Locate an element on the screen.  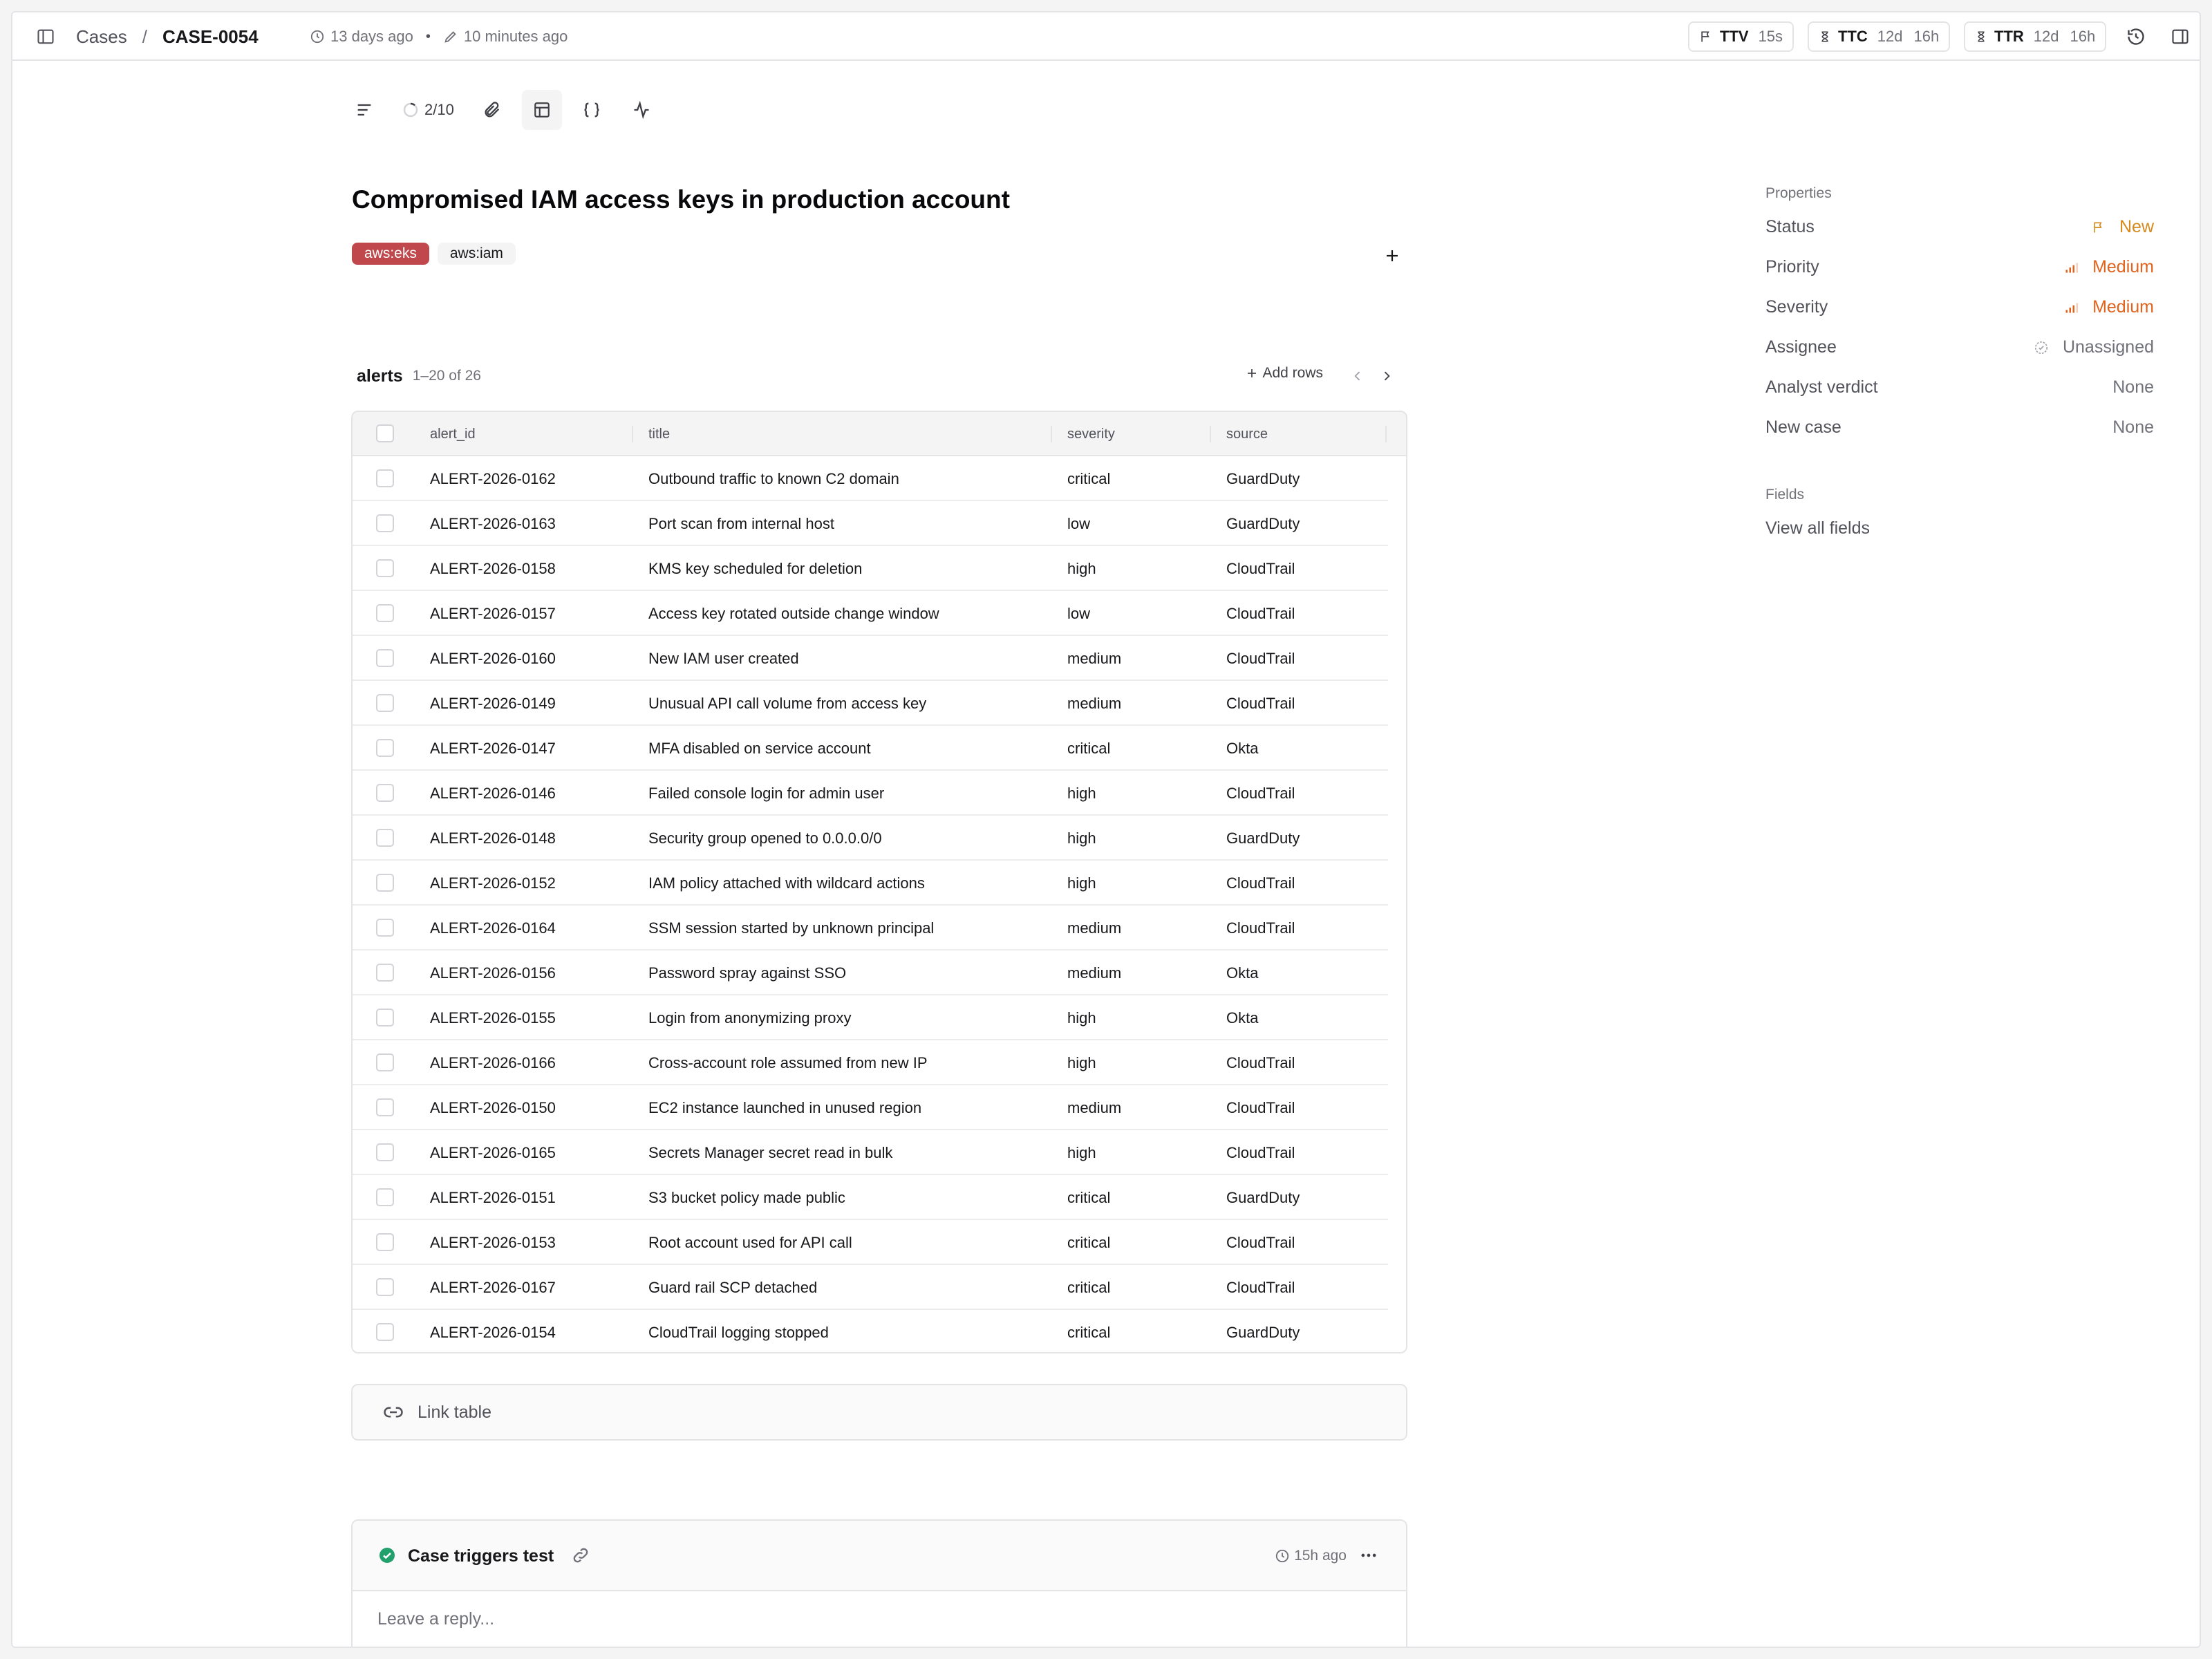
table-cell-title: CloudTrail logging stopped is located at coordinates (739, 1331).